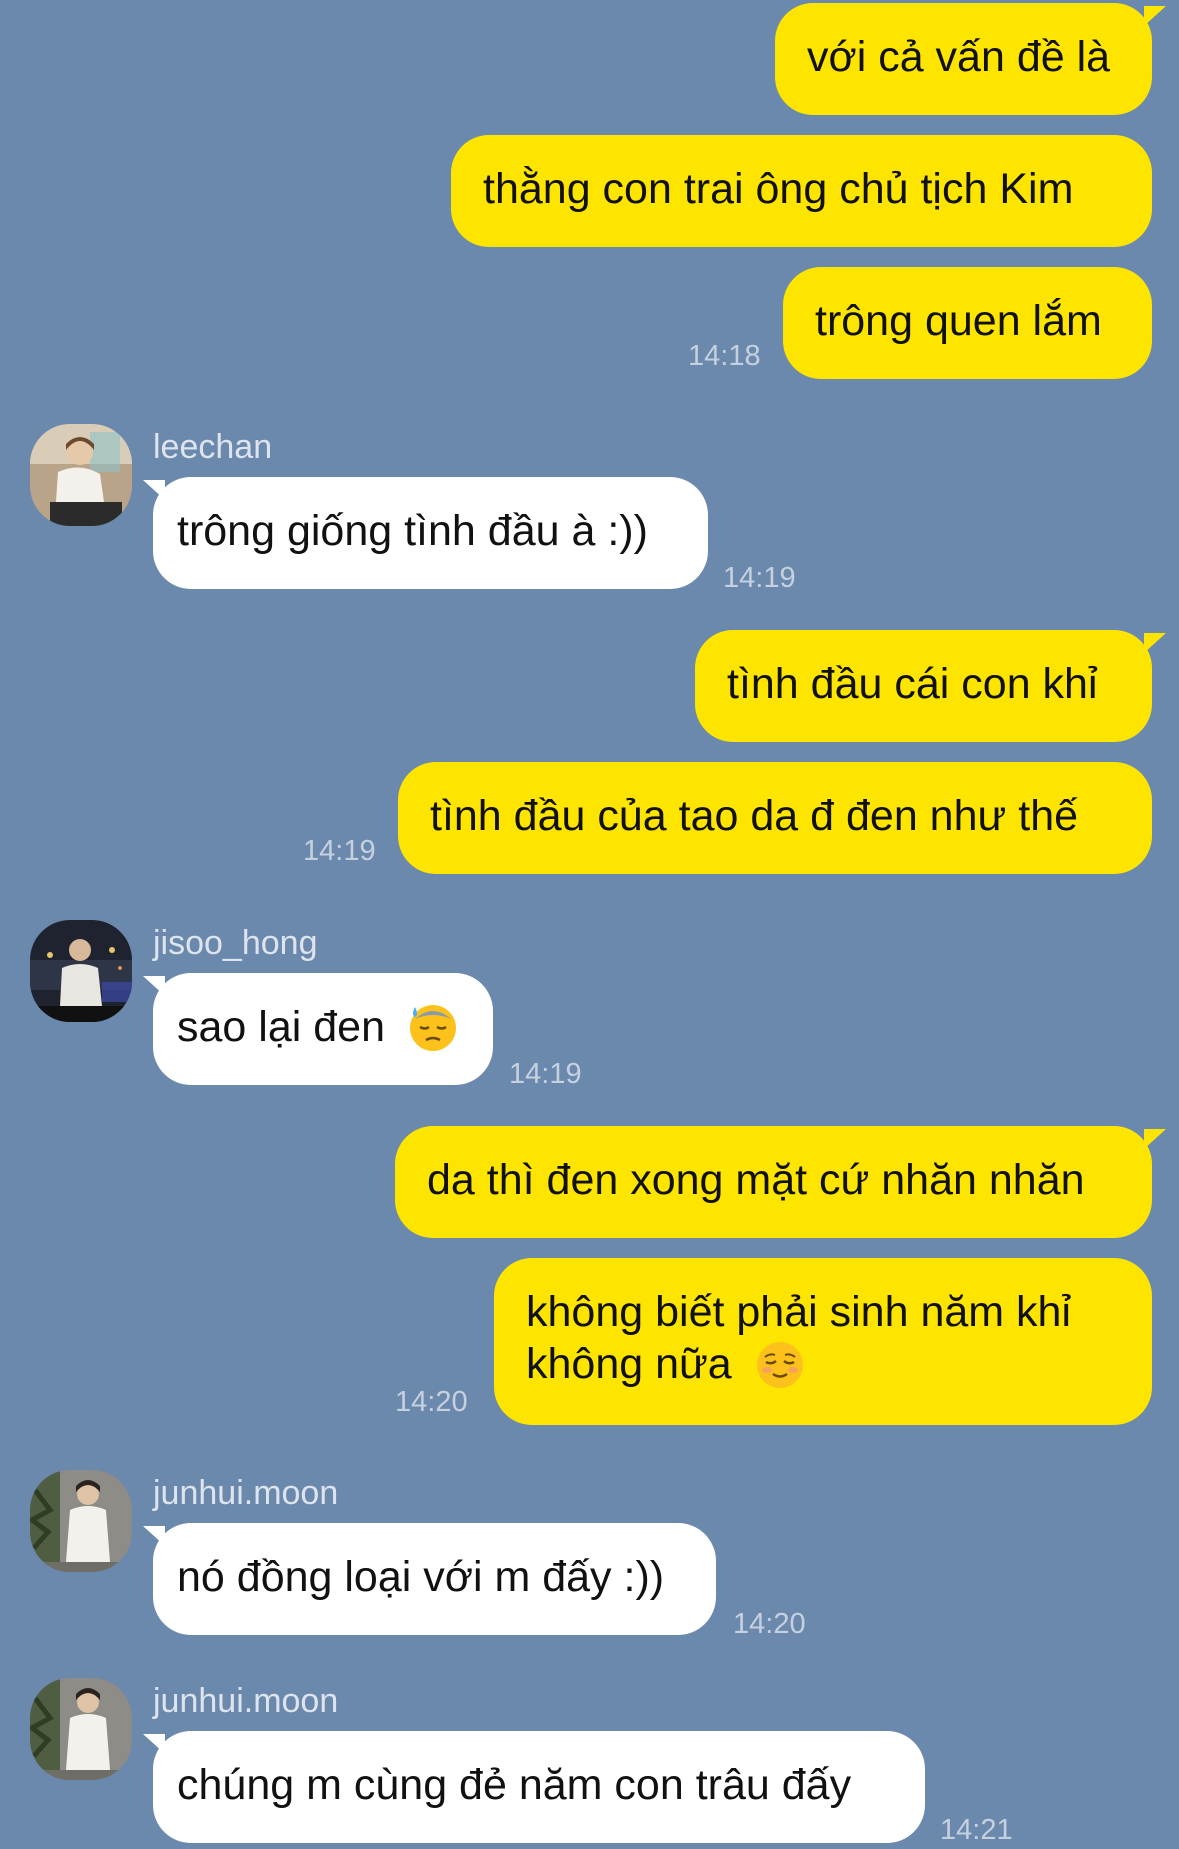 This screenshot has width=1179, height=1849. What do you see at coordinates (629, 1364) in the screenshot?
I see `message-text: không nữa` at bounding box center [629, 1364].